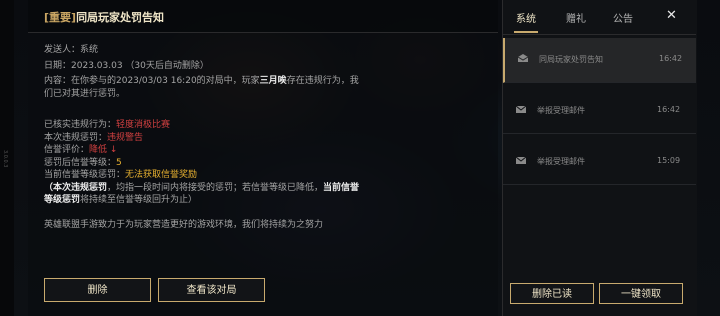  What do you see at coordinates (143, 125) in the screenshot?
I see `violation-value: 轻度消极比赛` at bounding box center [143, 125].